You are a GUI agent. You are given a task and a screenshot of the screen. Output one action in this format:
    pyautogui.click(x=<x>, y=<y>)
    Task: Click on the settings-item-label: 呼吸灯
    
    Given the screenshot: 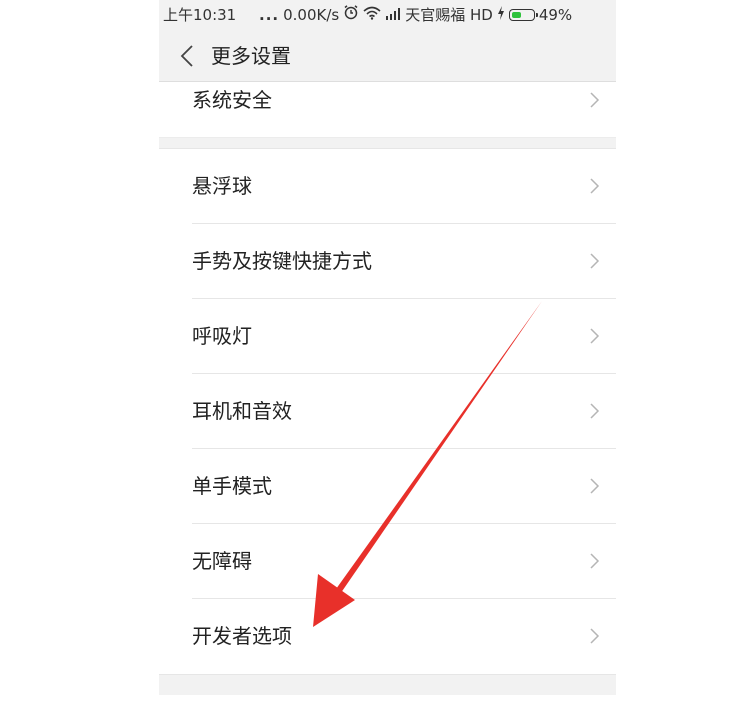 What is the action you would take?
    pyautogui.click(x=222, y=336)
    